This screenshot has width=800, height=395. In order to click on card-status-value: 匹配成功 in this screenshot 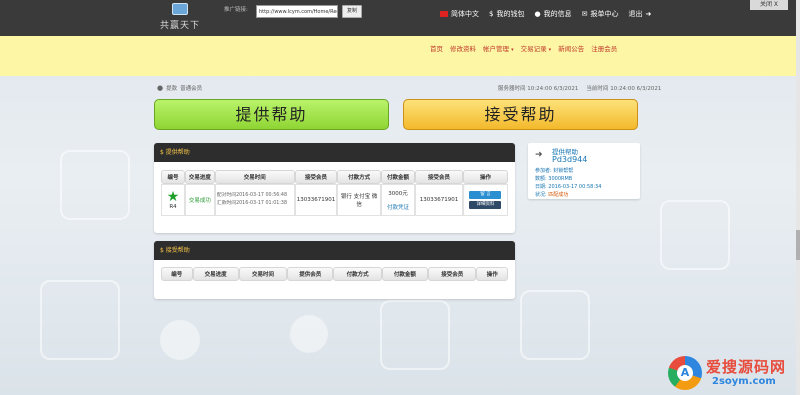, I will do `click(558, 195)`.